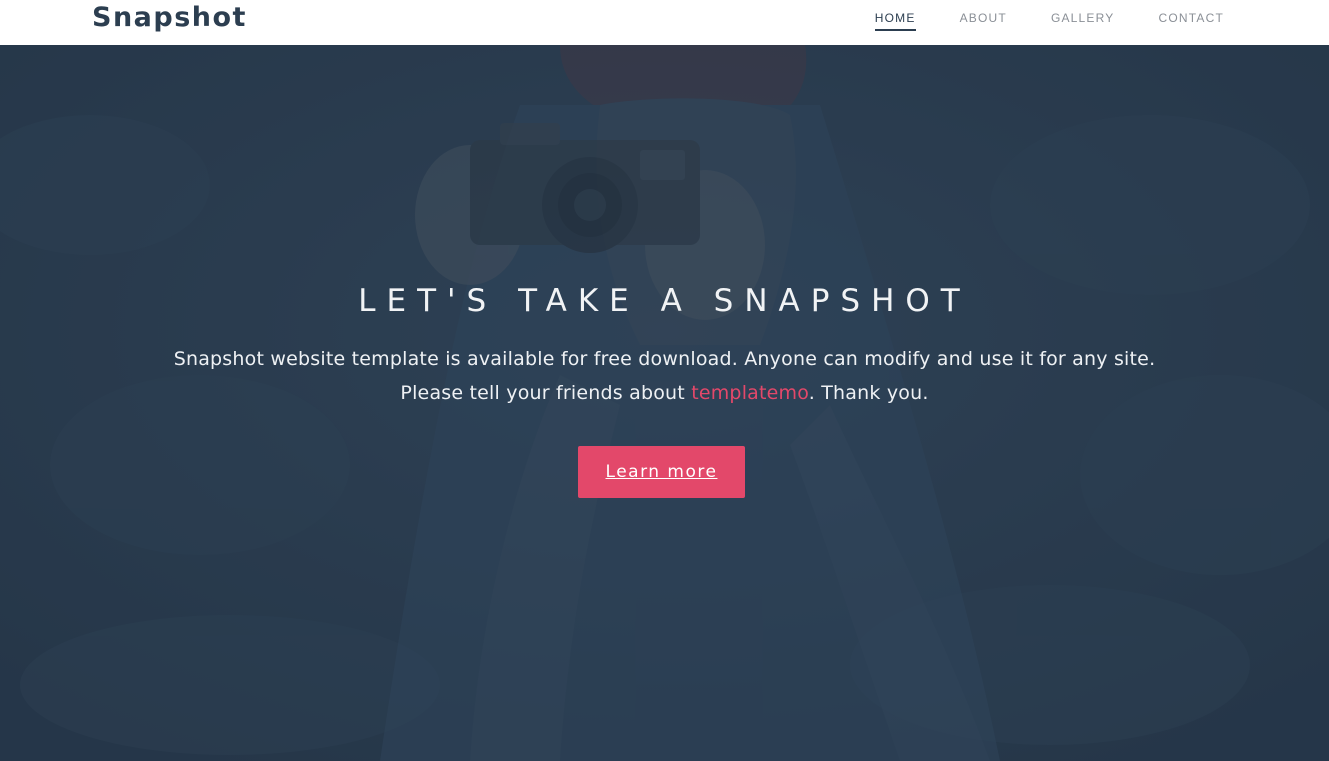 This screenshot has width=1329, height=761. Describe the element at coordinates (868, 393) in the screenshot. I see `hero-tagline-after: . Thank you.` at that location.